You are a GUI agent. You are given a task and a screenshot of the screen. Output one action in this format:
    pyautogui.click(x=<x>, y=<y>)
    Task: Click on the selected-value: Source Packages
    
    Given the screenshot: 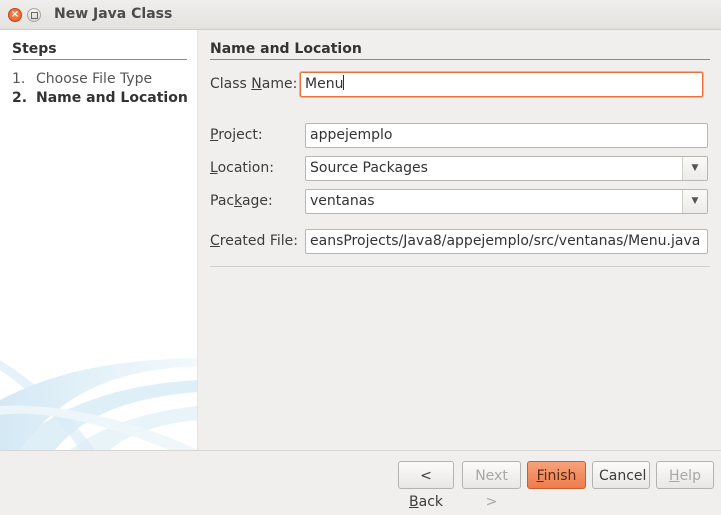 What is the action you would take?
    pyautogui.click(x=369, y=168)
    